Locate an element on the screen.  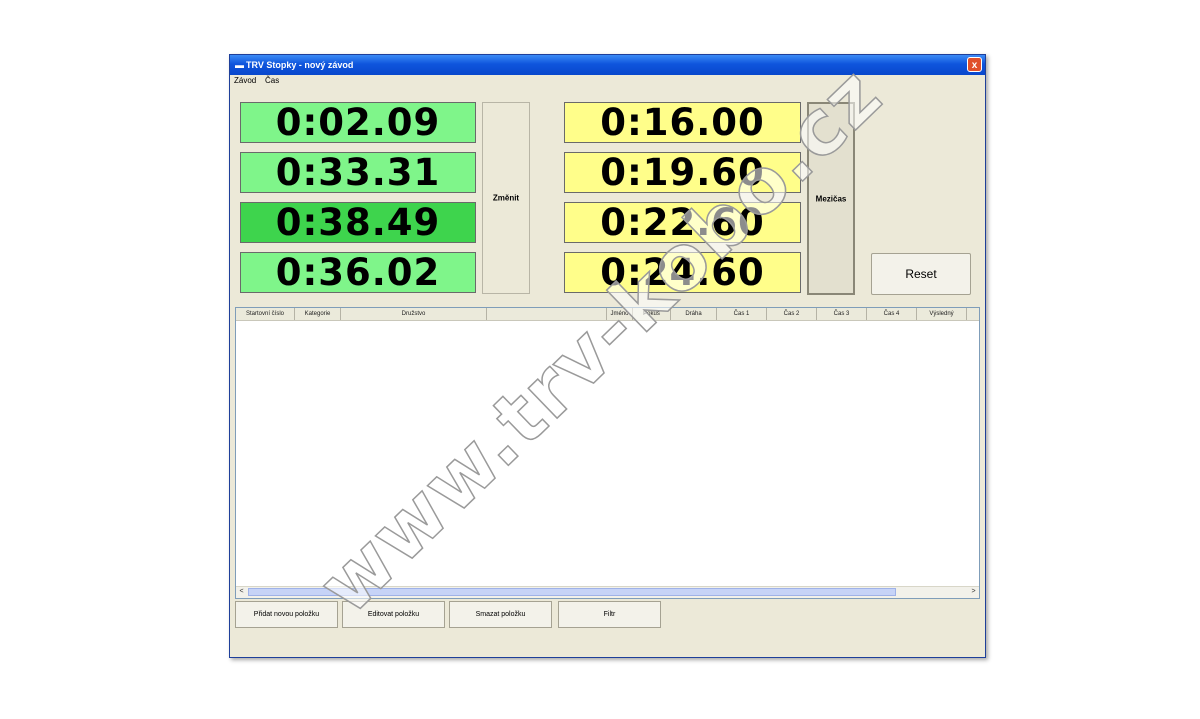
timer-right-4: 0:24.60 is located at coordinates (682, 272).